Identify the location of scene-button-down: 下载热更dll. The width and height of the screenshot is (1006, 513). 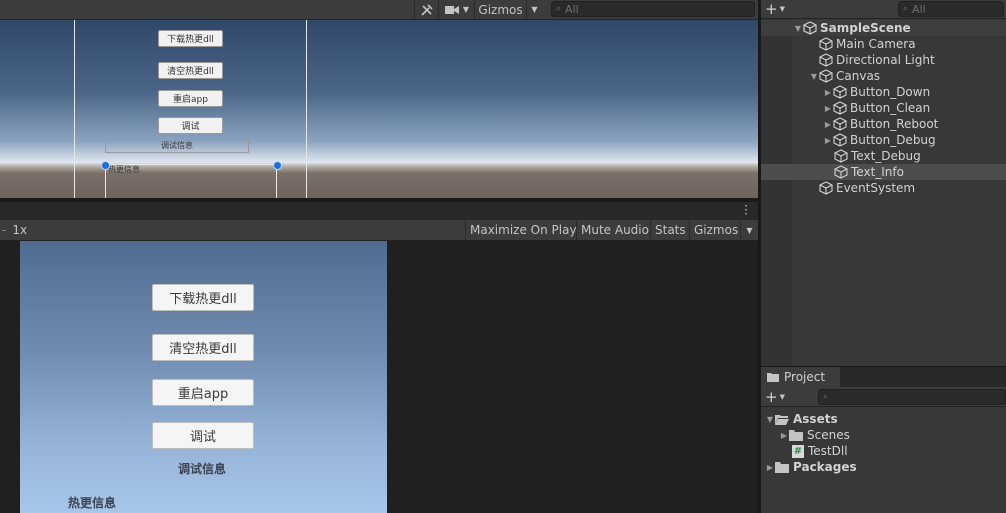
(190, 38).